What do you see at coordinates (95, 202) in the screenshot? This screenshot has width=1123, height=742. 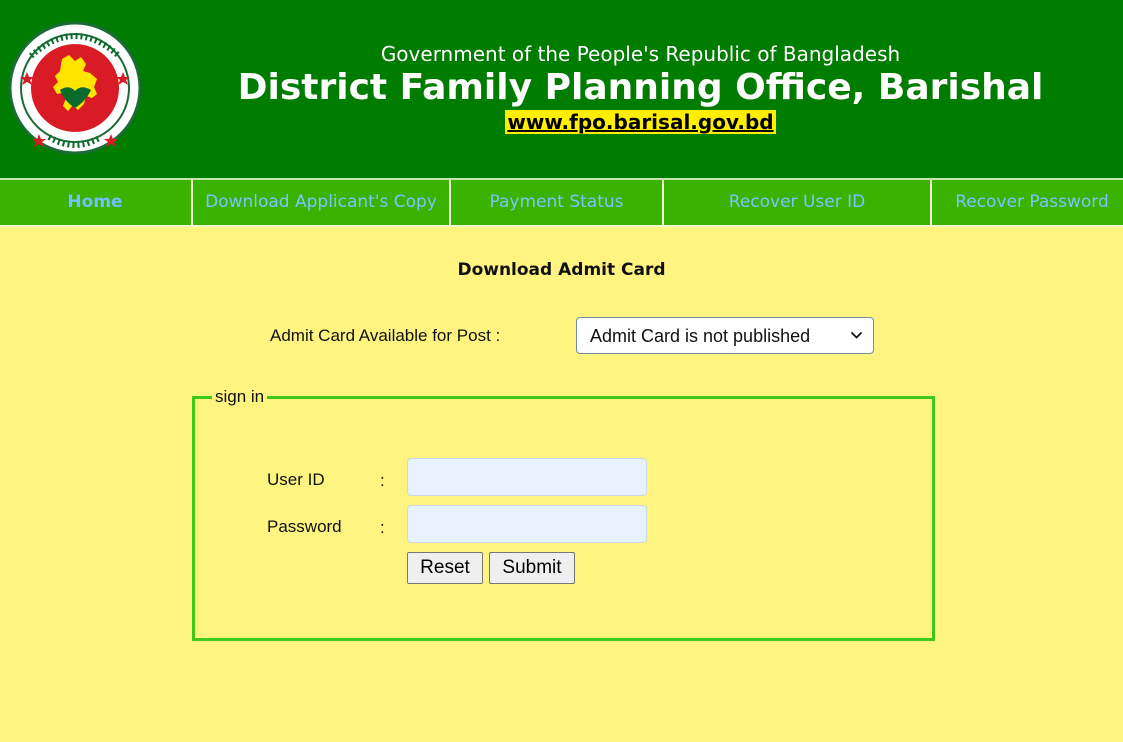 I see `nav-home: Home` at bounding box center [95, 202].